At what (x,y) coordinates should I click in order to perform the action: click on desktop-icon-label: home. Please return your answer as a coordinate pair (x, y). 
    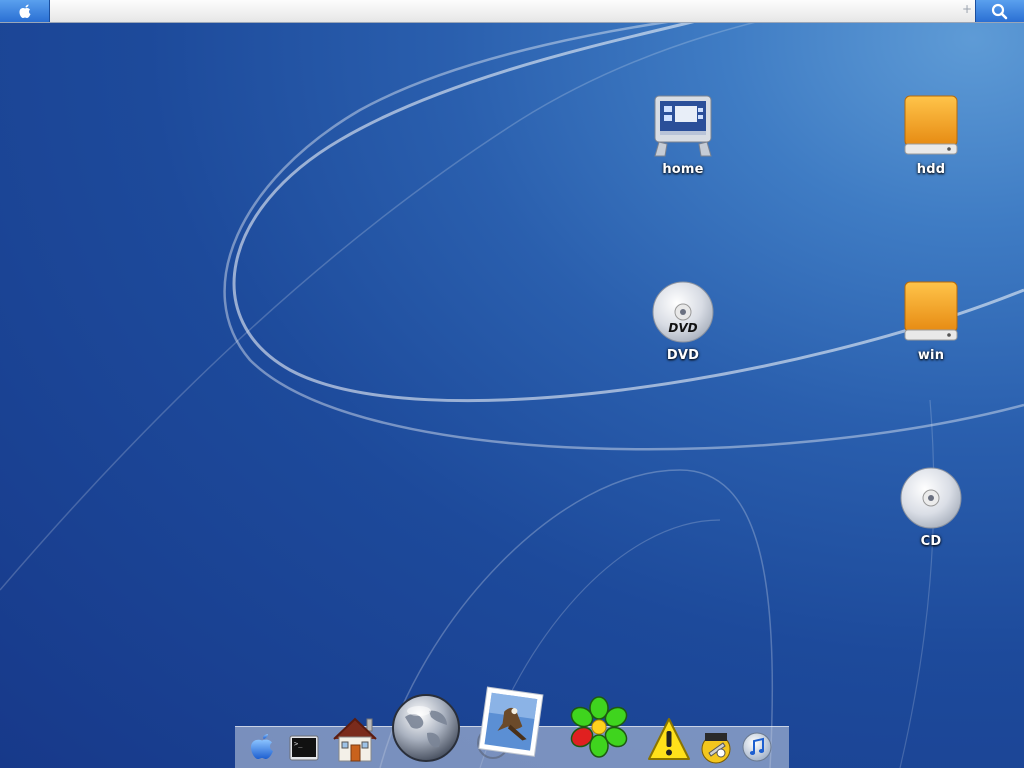
    Looking at the image, I should click on (683, 169).